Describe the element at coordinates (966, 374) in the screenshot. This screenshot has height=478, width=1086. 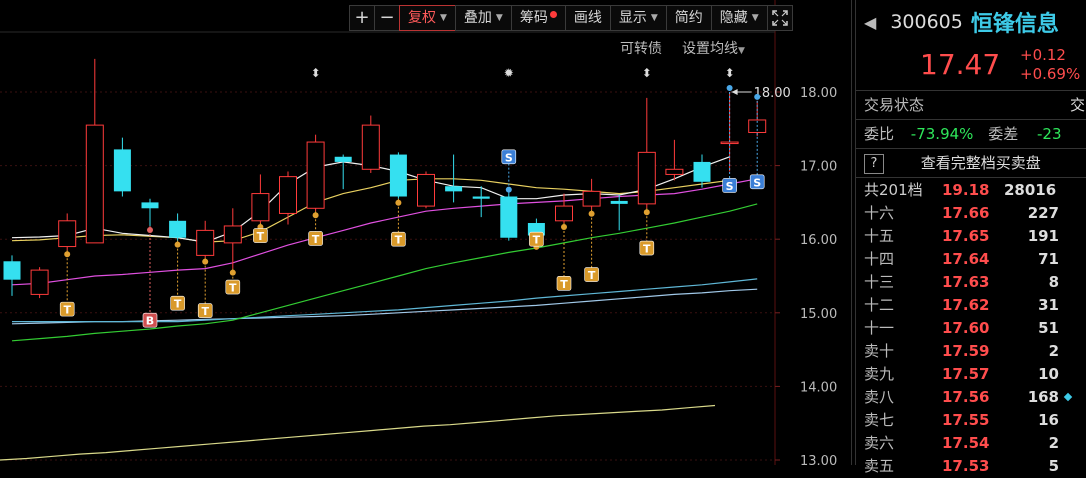
I see `book-price: 17.57` at that location.